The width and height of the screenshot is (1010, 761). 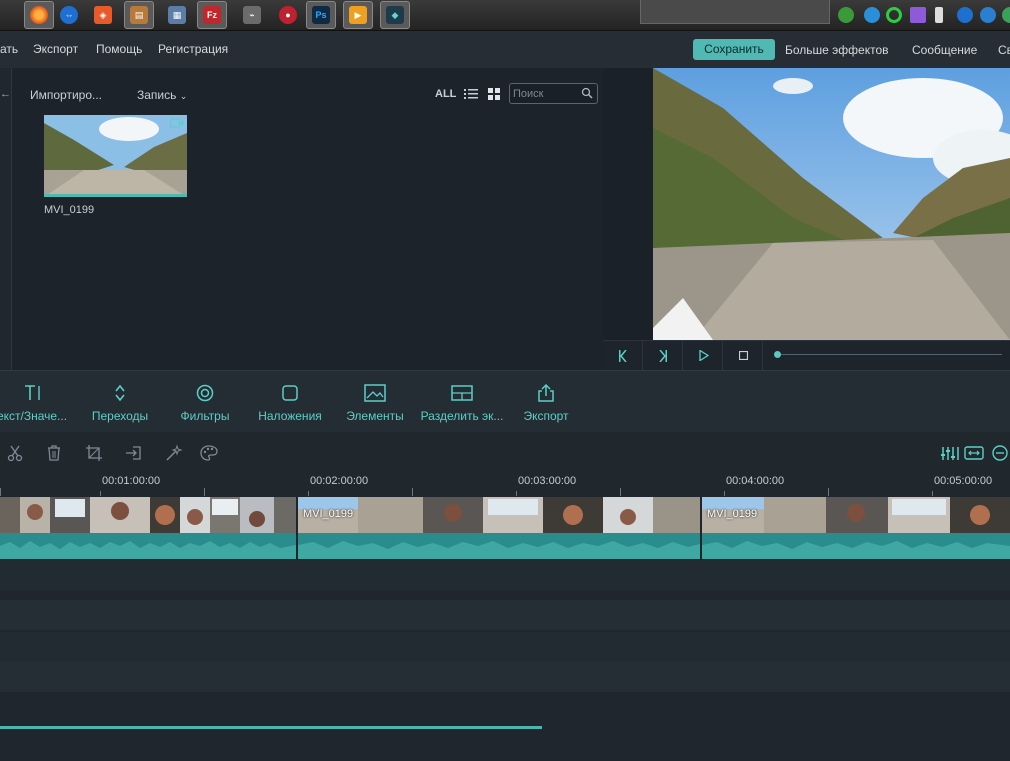 What do you see at coordinates (546, 392) in the screenshot?
I see `export-icon` at bounding box center [546, 392].